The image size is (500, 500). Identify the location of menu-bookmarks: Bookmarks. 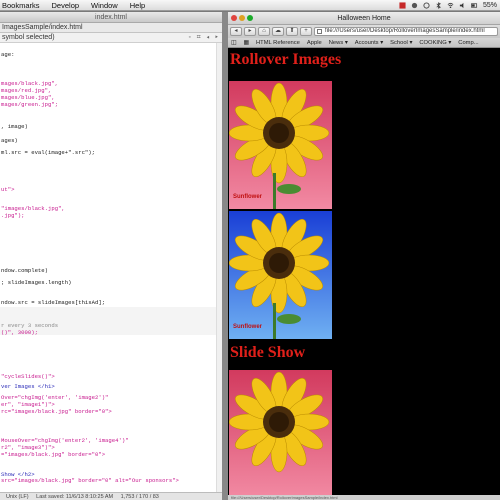
(21, 5).